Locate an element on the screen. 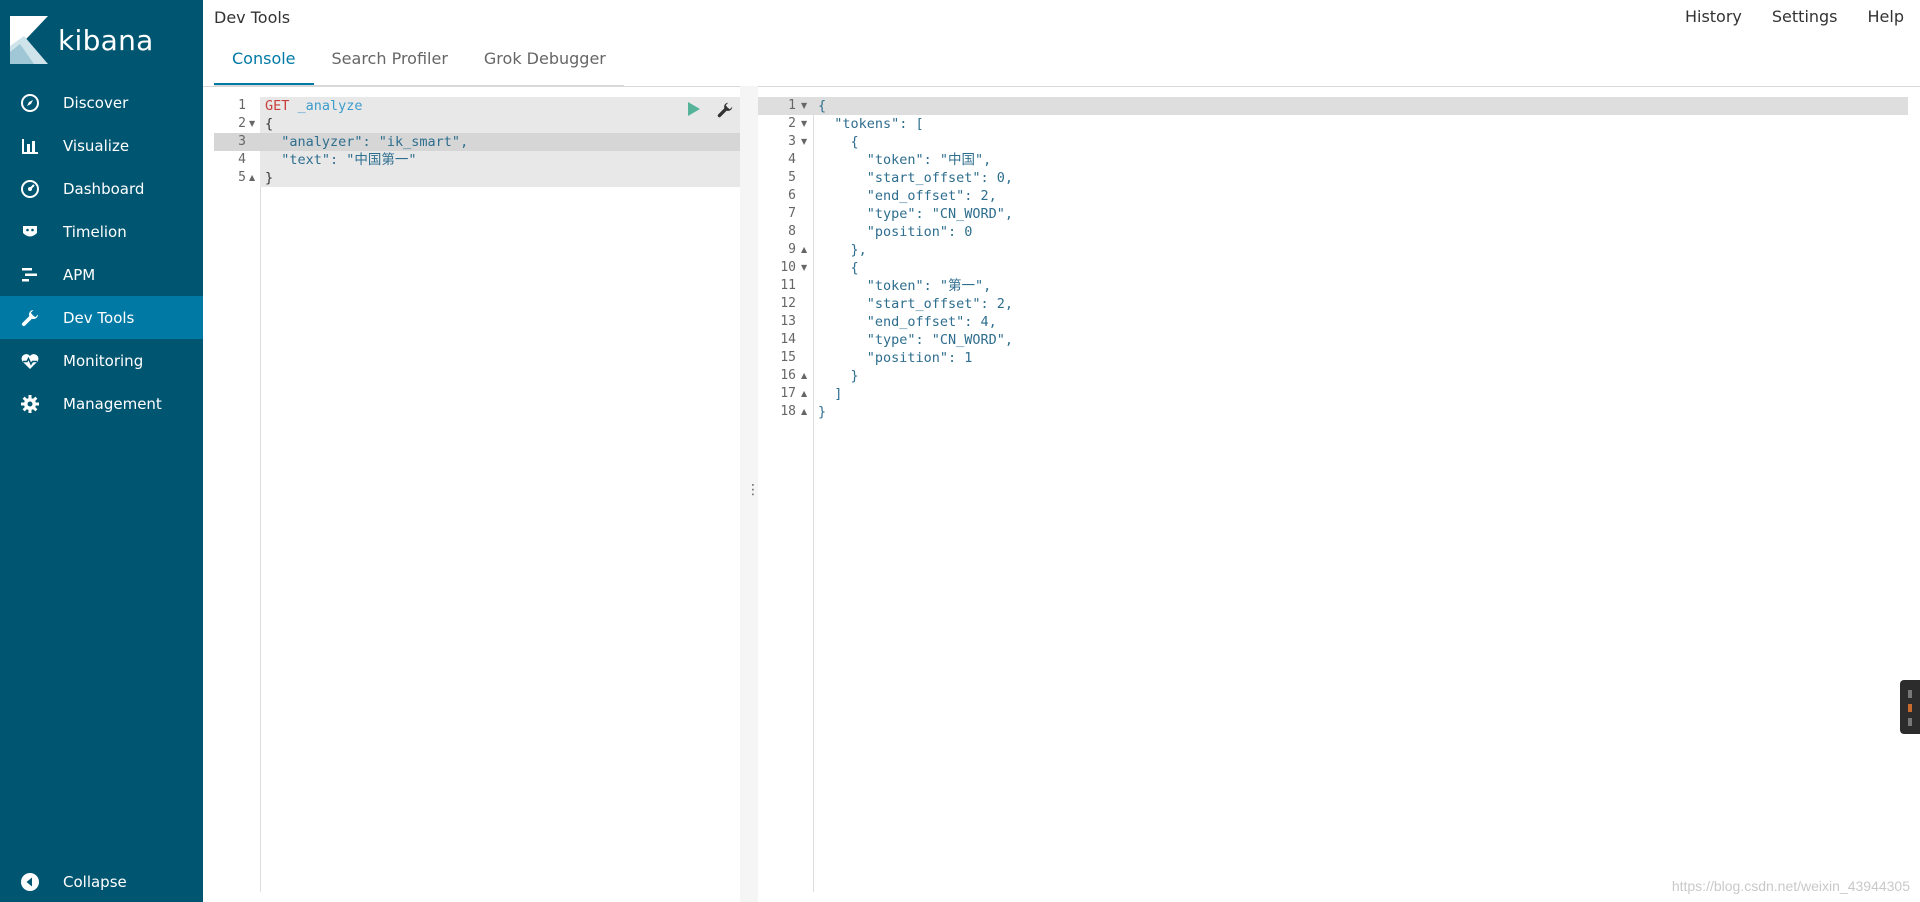 The height and width of the screenshot is (902, 1920). request-options-wrench-icon is located at coordinates (725, 110).